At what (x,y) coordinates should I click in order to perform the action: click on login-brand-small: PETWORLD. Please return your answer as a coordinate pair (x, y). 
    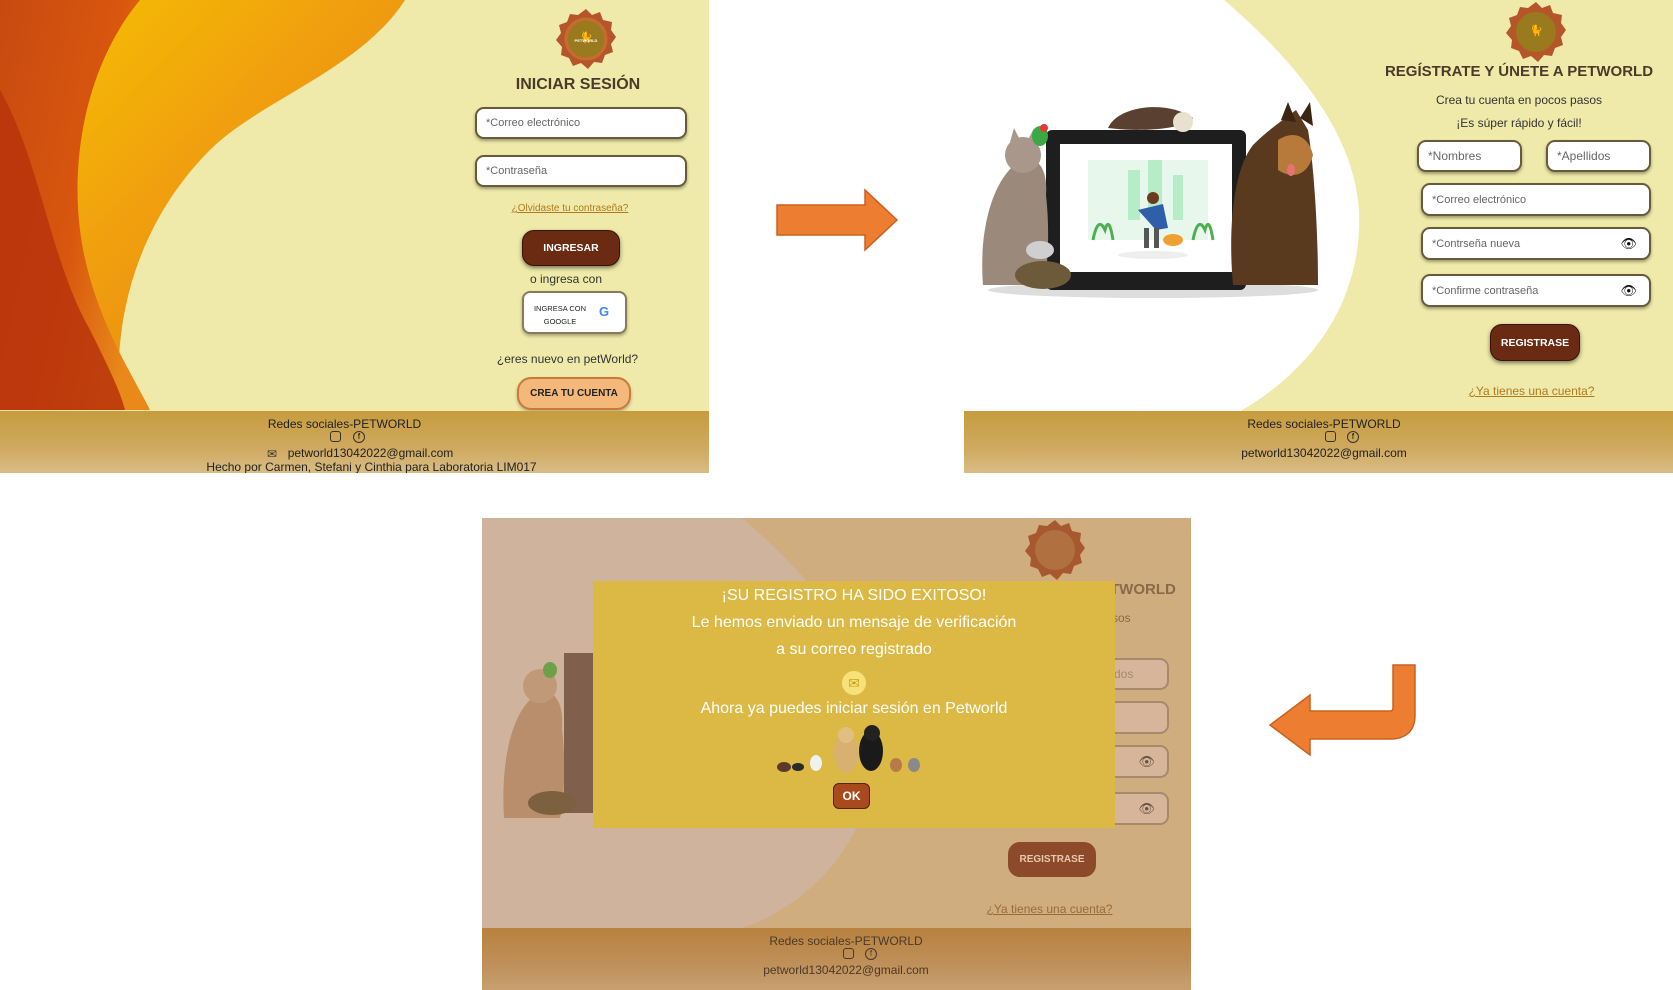
    Looking at the image, I should click on (586, 40).